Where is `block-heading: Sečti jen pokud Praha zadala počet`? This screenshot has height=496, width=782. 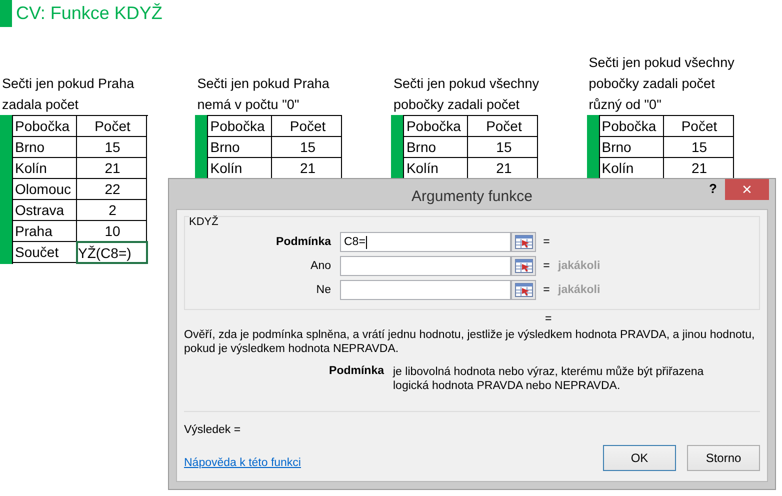 block-heading: Sečti jen pokud Praha zadala počet is located at coordinates (68, 94).